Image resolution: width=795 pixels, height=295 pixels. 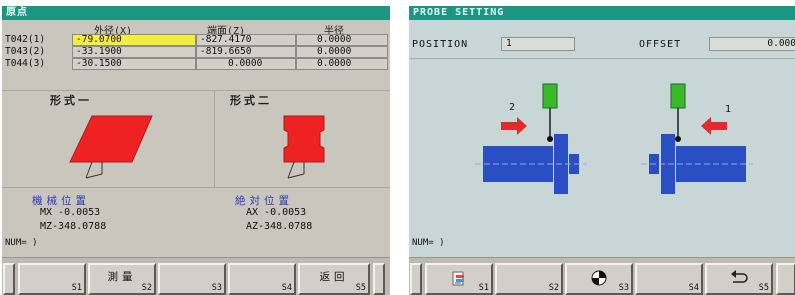 What do you see at coordinates (111, 147) in the screenshot?
I see `form-one-tool-icon` at bounding box center [111, 147].